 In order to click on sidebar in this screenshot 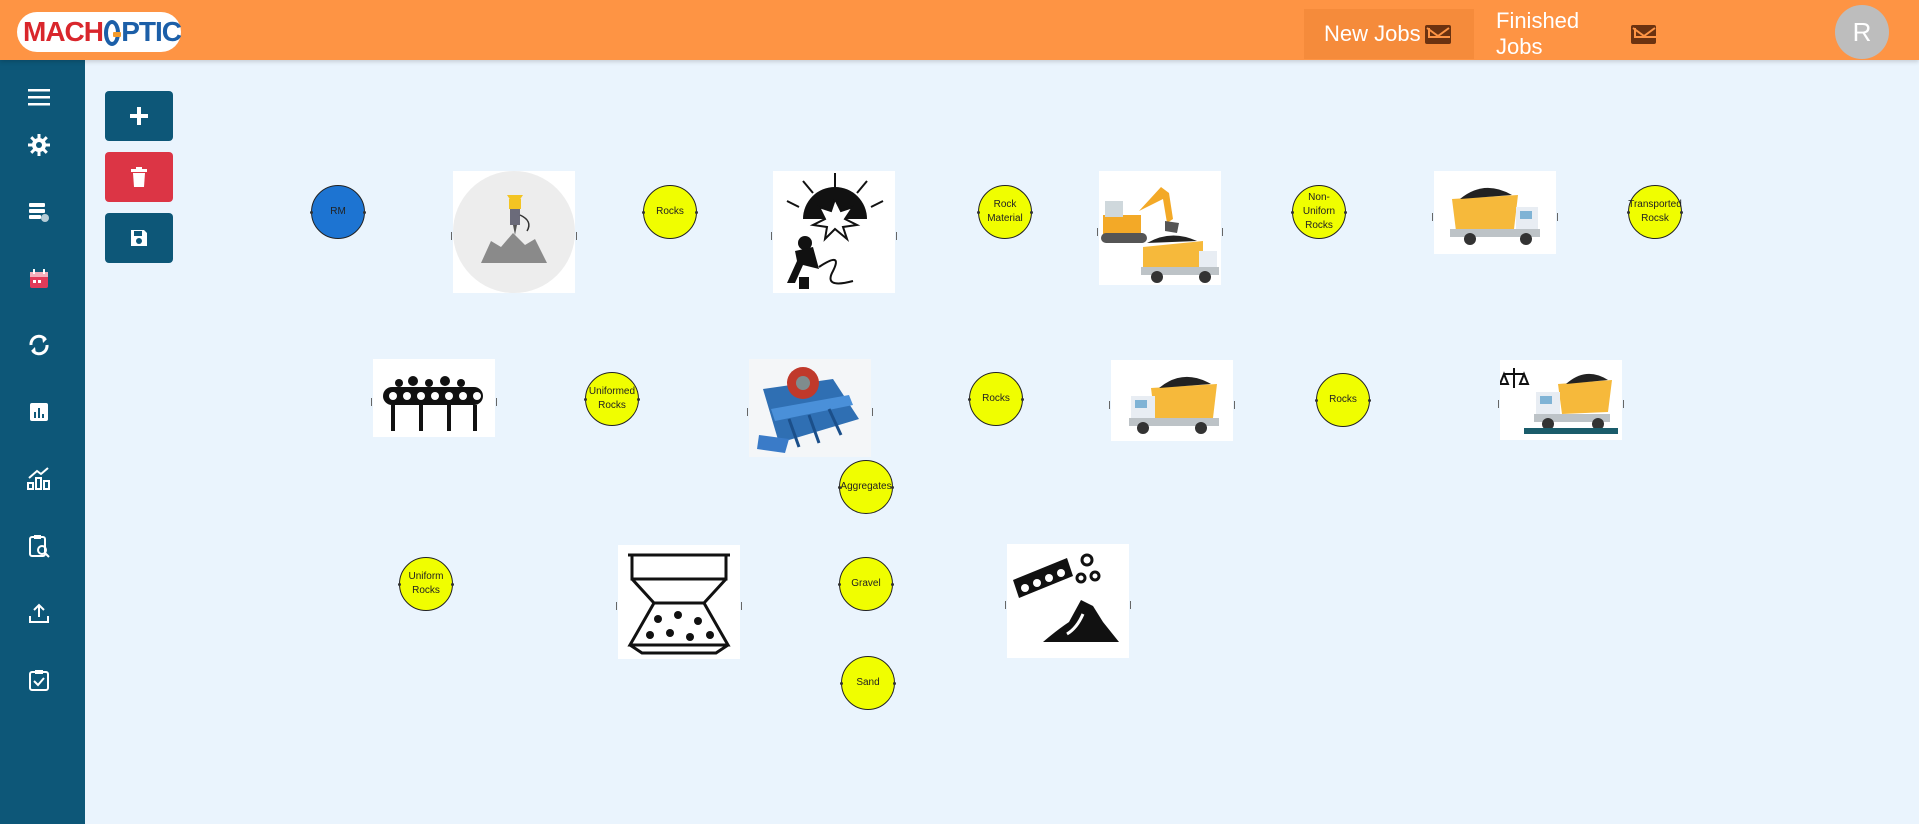, I will do `click(42, 442)`.